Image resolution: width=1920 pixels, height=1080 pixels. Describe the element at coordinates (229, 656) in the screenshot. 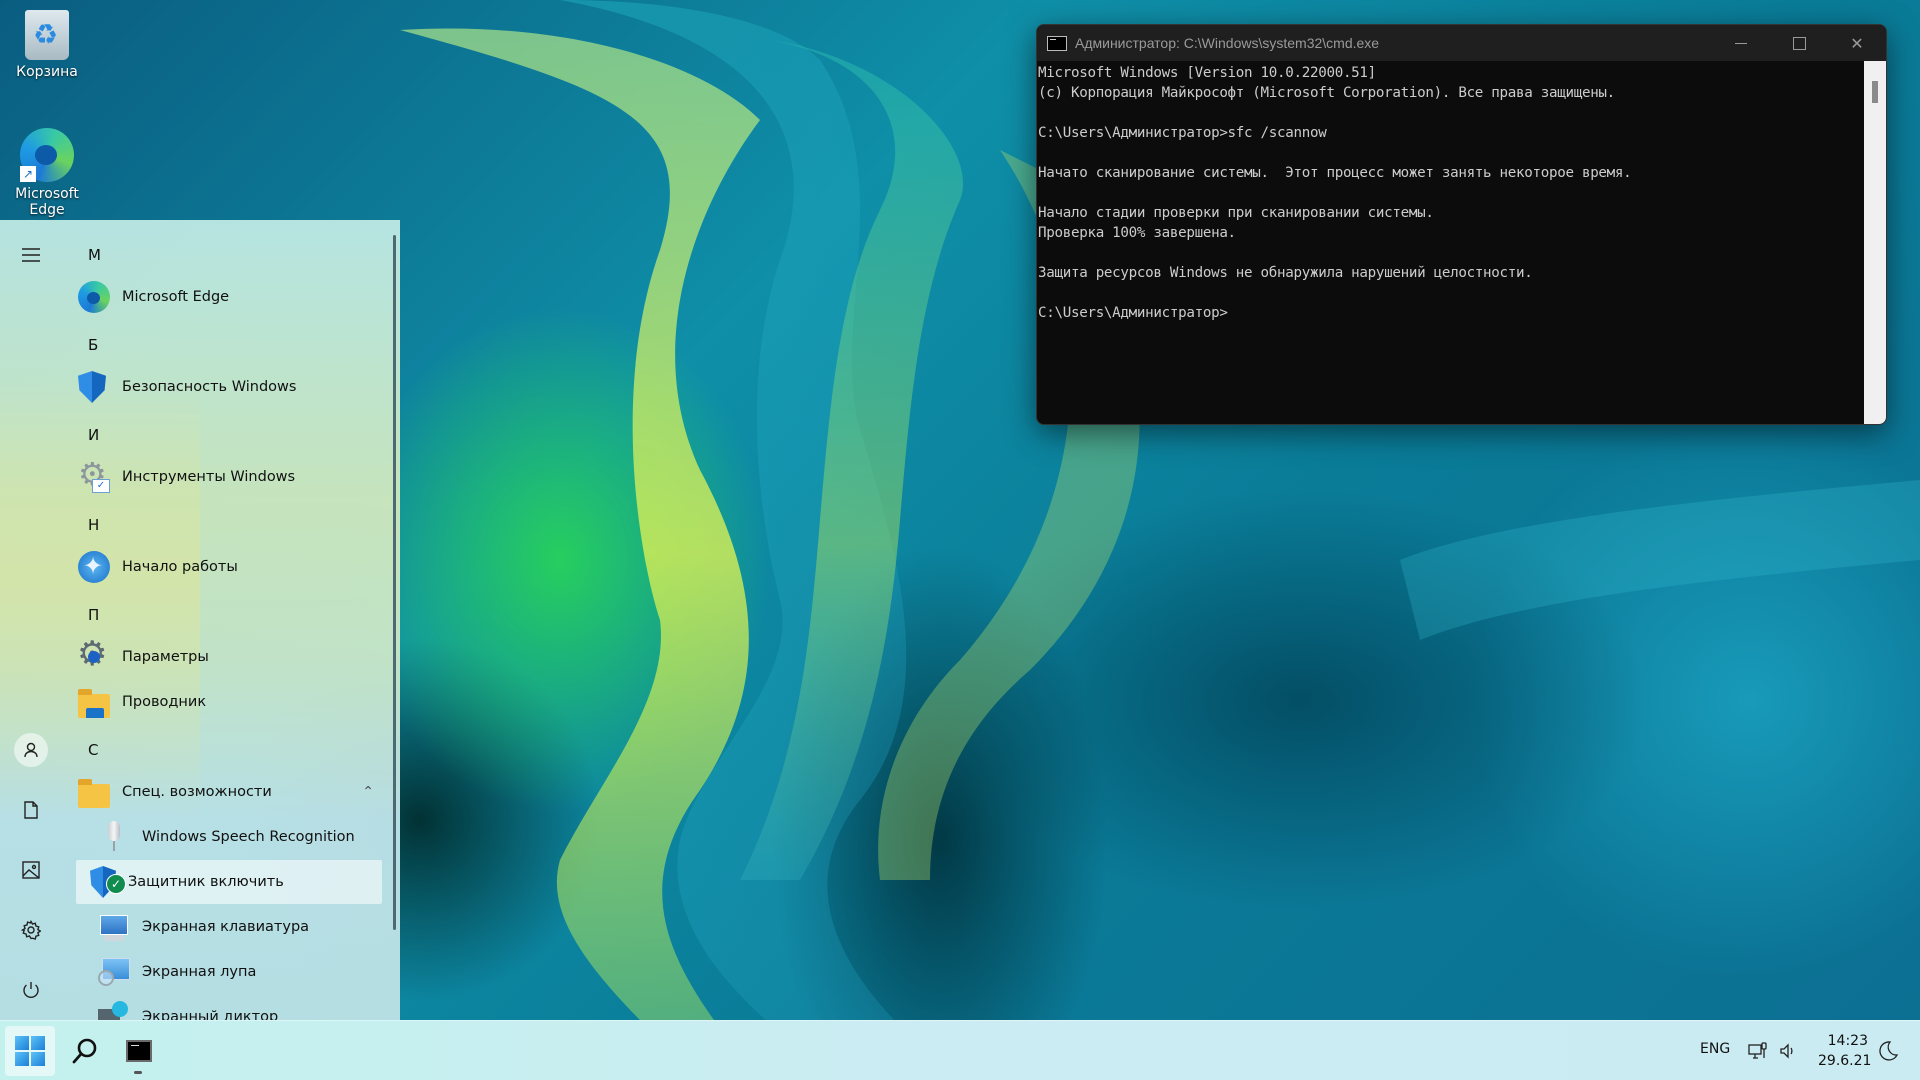

I see `app-item-settings: Параметры` at that location.